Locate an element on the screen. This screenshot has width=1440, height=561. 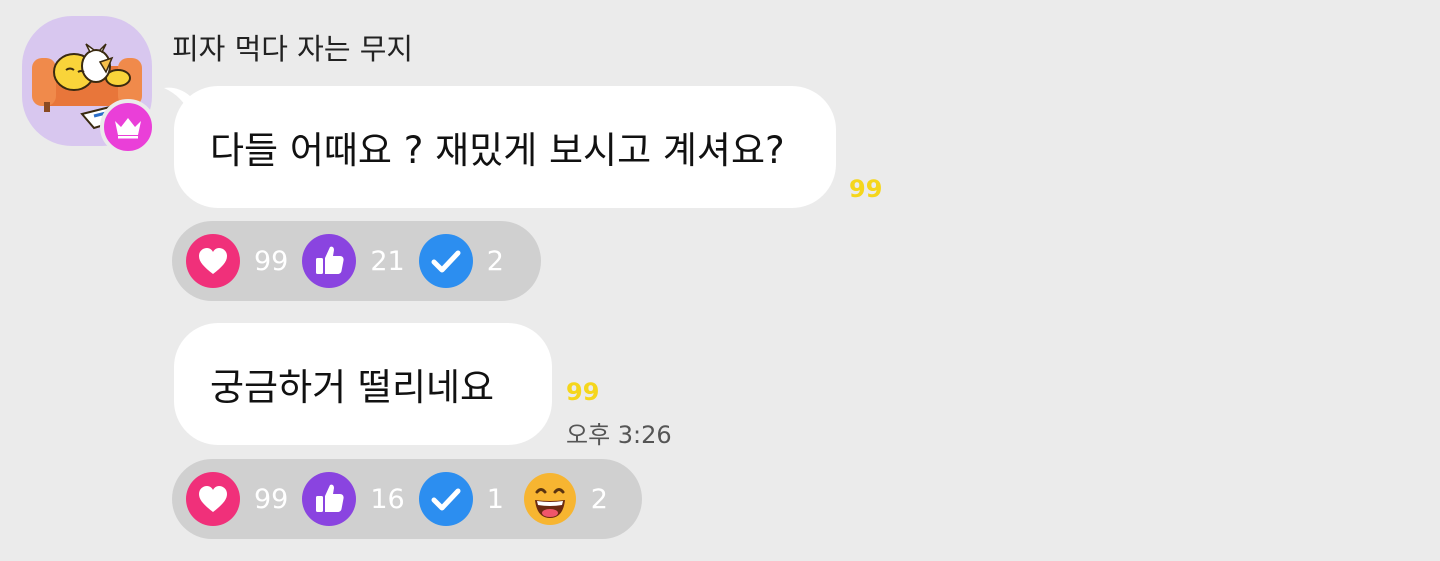
reaction-like: 16 is located at coordinates (353, 499).